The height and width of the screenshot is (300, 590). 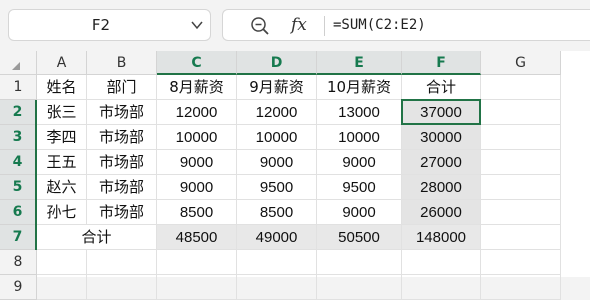 I want to click on cell-a6: 孙七, so click(x=62, y=212).